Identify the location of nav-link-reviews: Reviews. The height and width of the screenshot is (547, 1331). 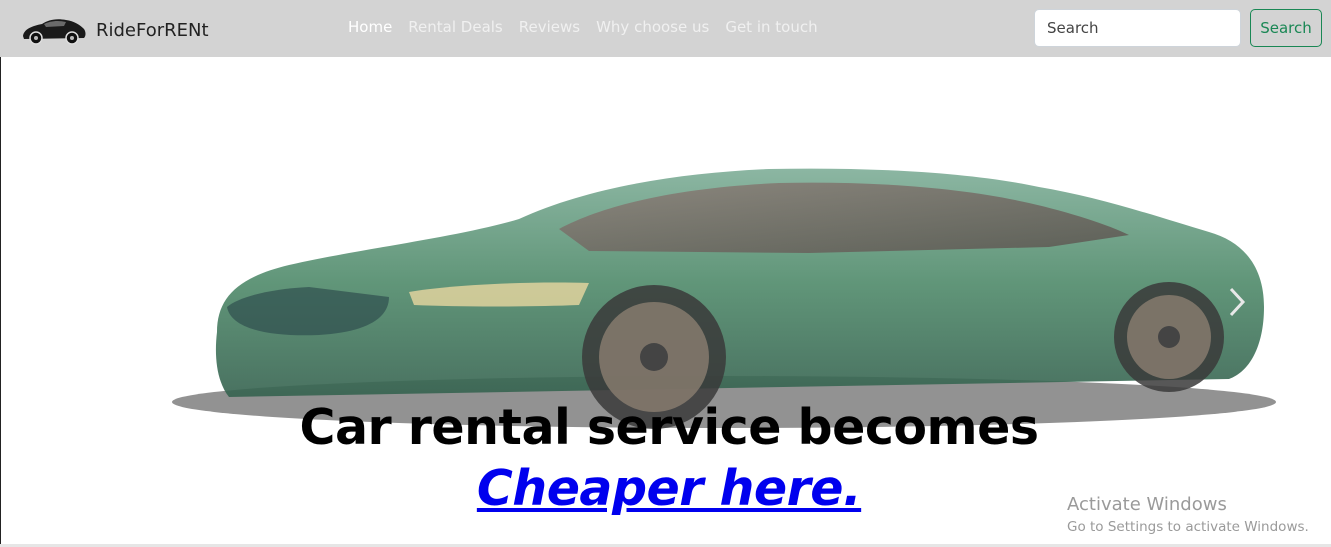
(549, 27).